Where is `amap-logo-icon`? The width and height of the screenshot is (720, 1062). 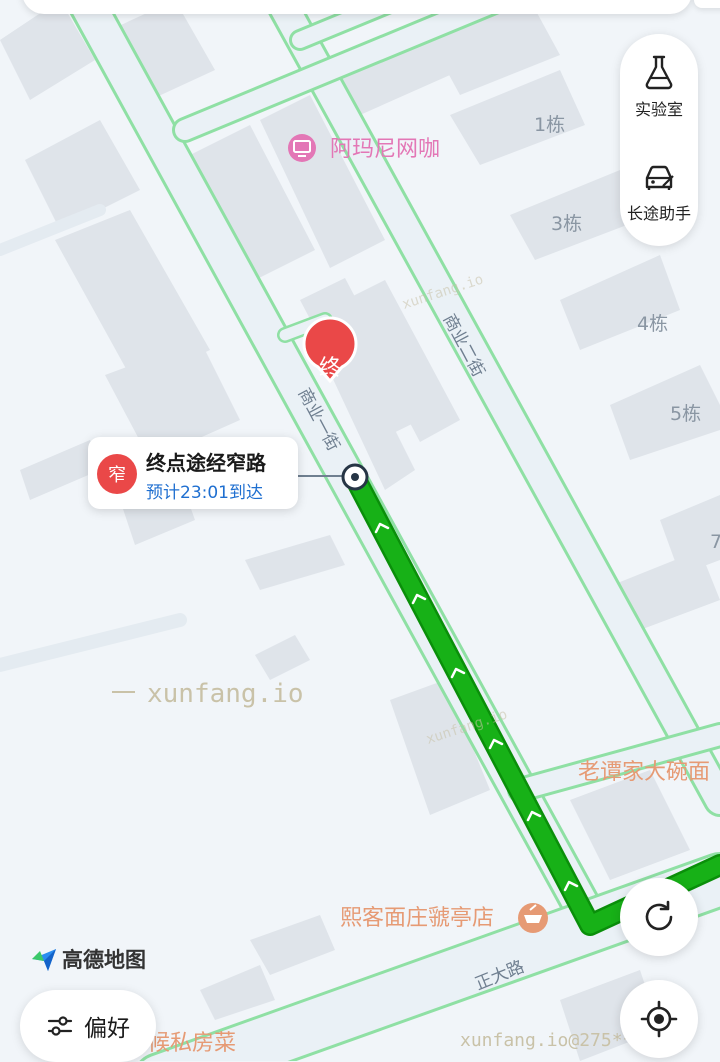 amap-logo-icon is located at coordinates (44, 960).